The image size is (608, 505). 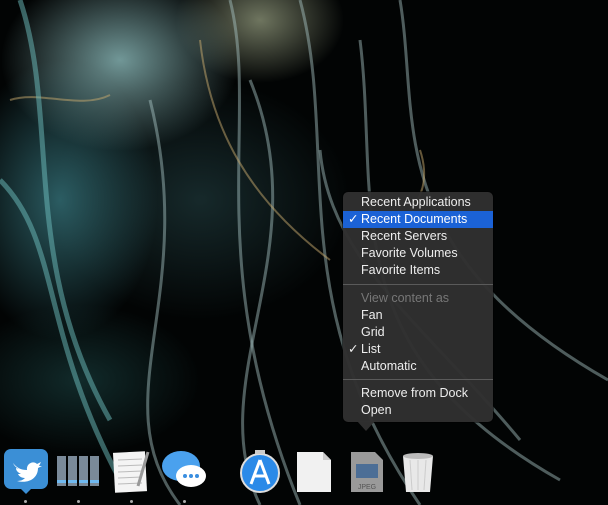 I want to click on dock-trash, so click(x=418, y=471).